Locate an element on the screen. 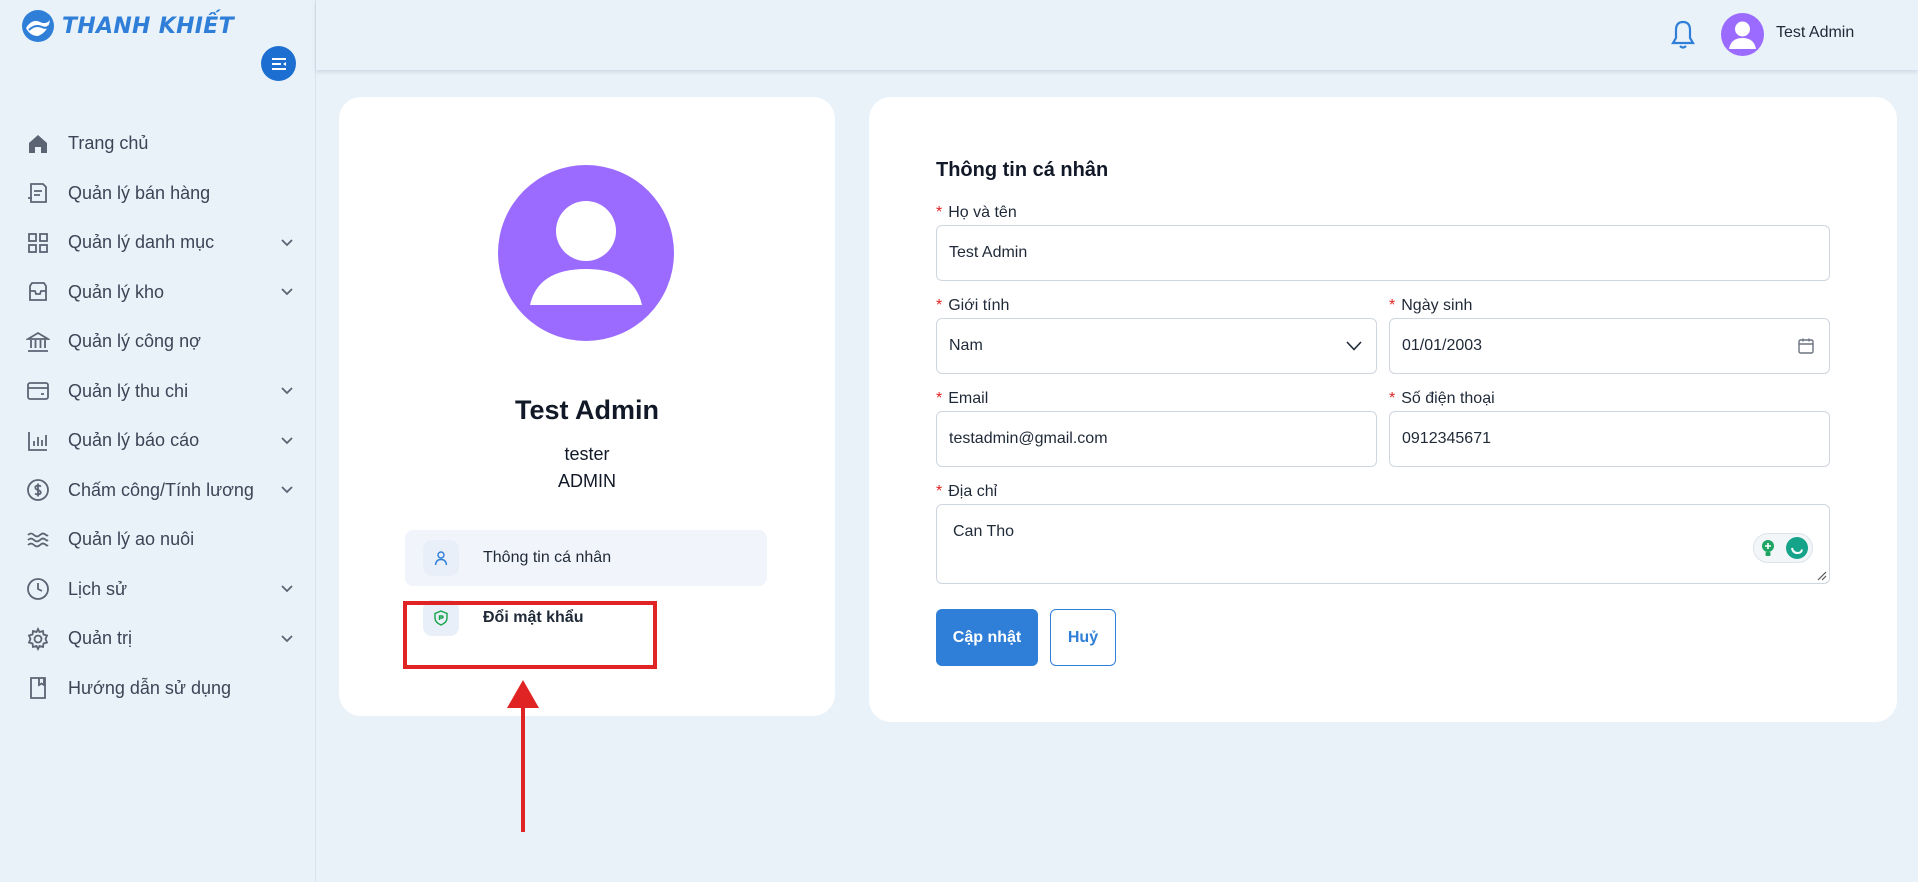  birthday-label: * Ngày sinh is located at coordinates (1430, 306).